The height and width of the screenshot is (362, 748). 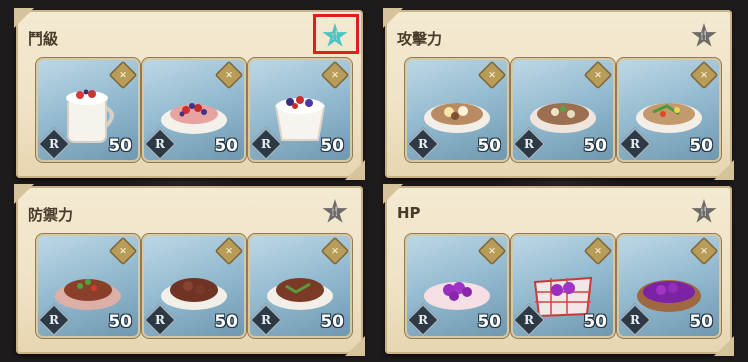 I want to click on panel-title: 防禦力, so click(x=51, y=215).